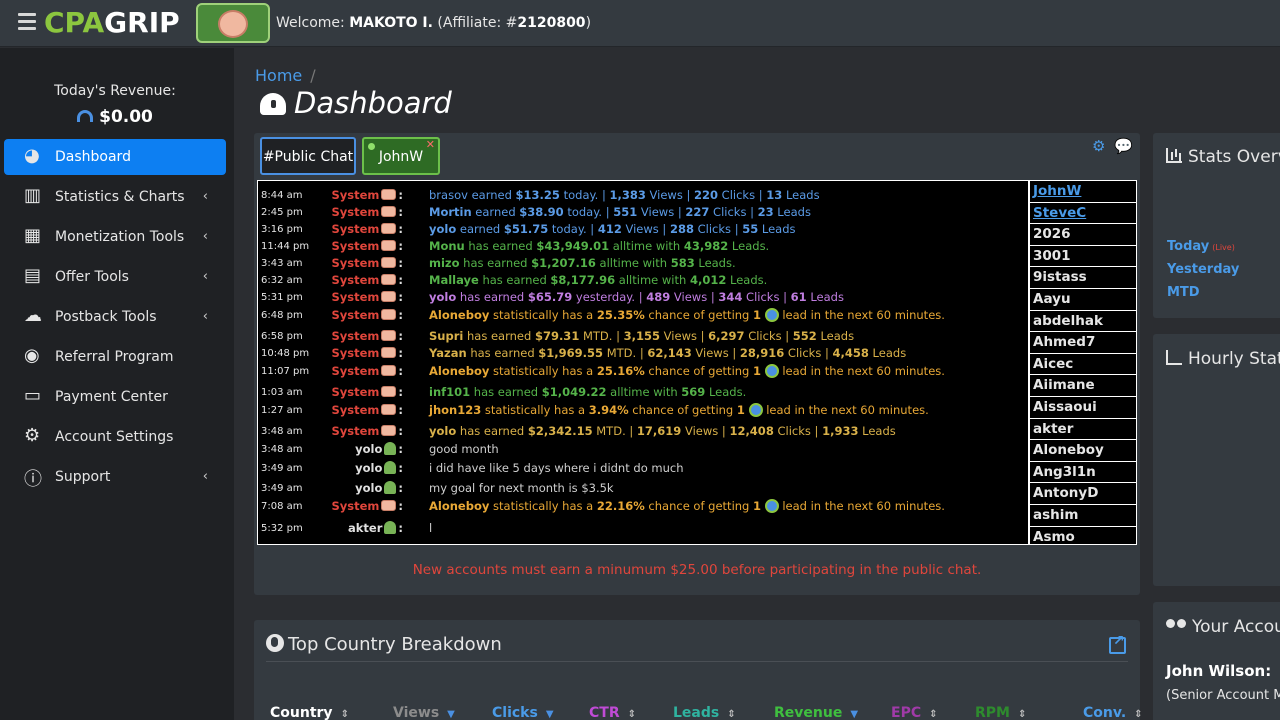 The height and width of the screenshot is (720, 1280). Describe the element at coordinates (27, 22) in the screenshot. I see `menu-toggle-icon` at that location.